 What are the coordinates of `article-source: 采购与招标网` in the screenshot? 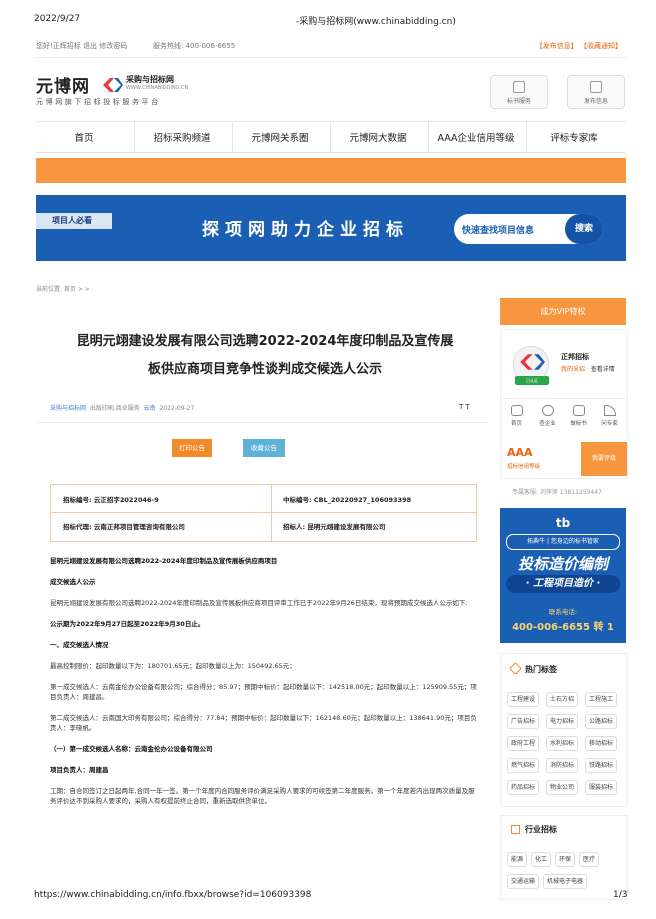 It's located at (68, 408).